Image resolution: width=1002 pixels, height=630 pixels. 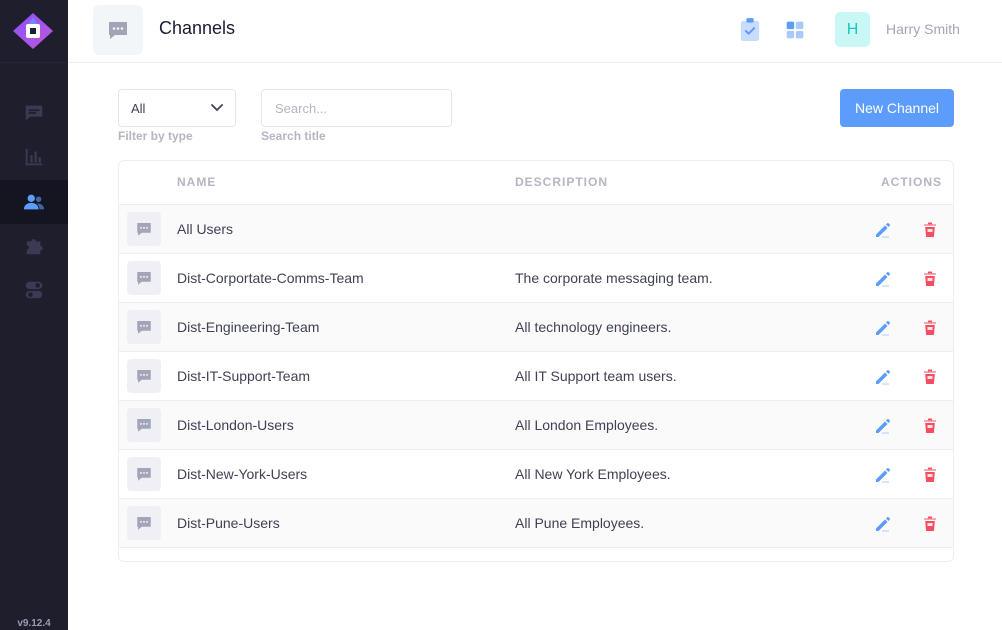 What do you see at coordinates (155, 136) in the screenshot?
I see `type-filter-label: Filter by type` at bounding box center [155, 136].